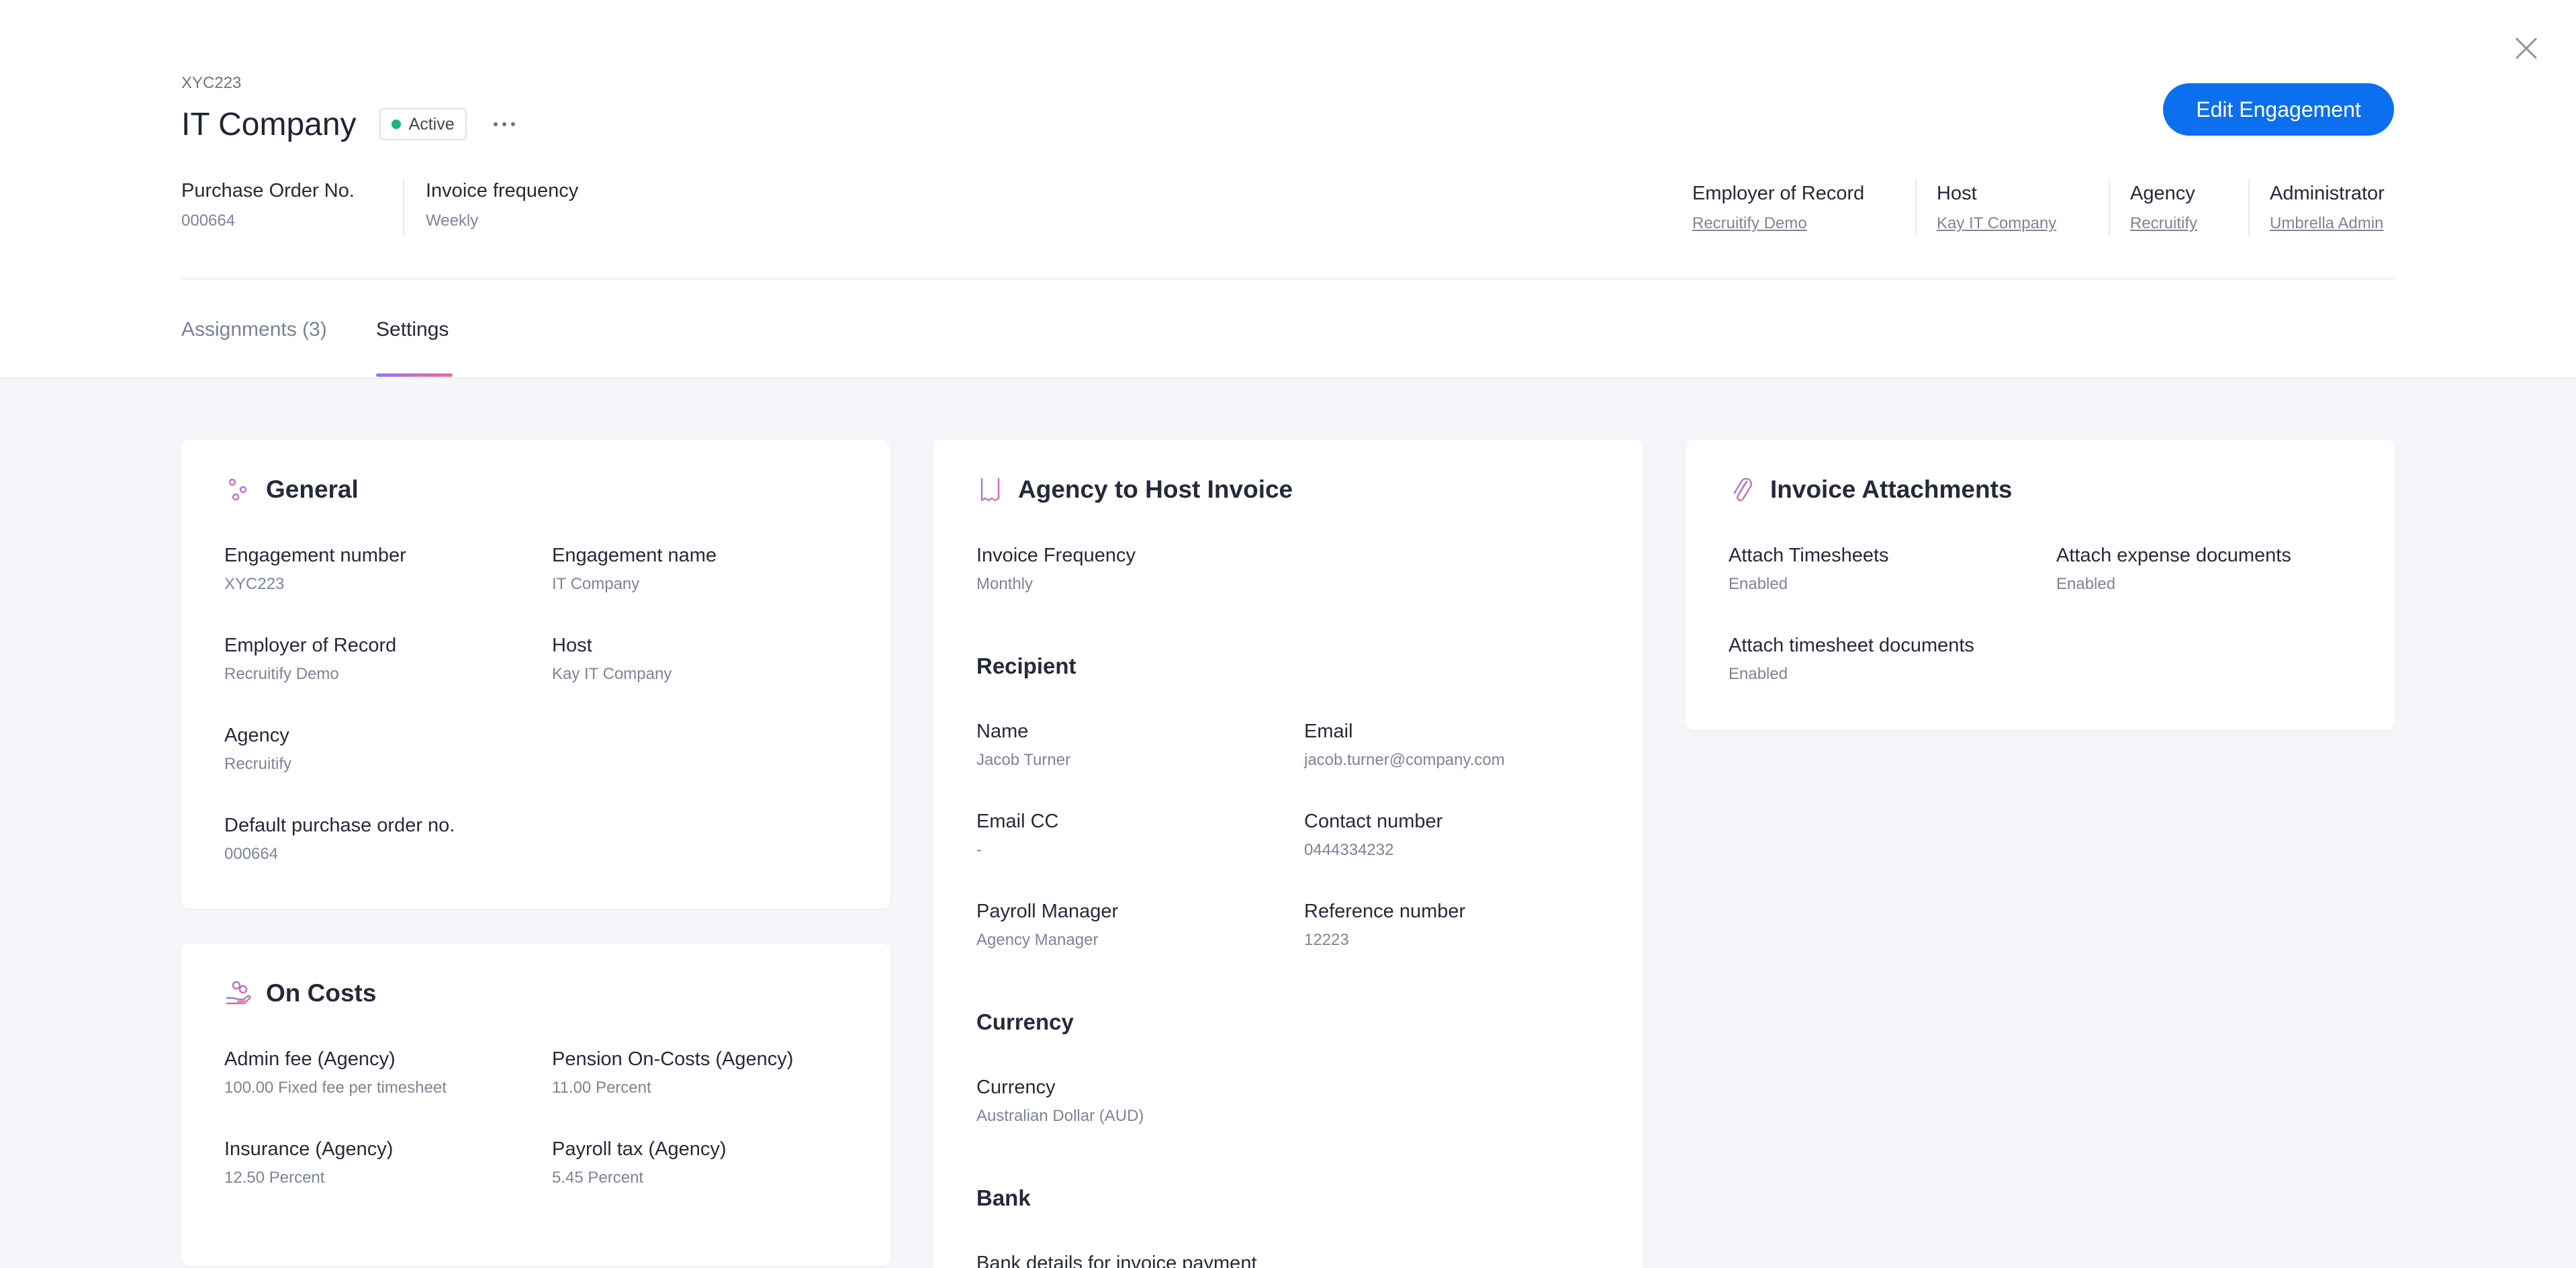 Image resolution: width=2576 pixels, height=1268 pixels. Describe the element at coordinates (1778, 210) in the screenshot. I see `meta-employer-of-record: Employer of Record Recruitify Demo` at that location.